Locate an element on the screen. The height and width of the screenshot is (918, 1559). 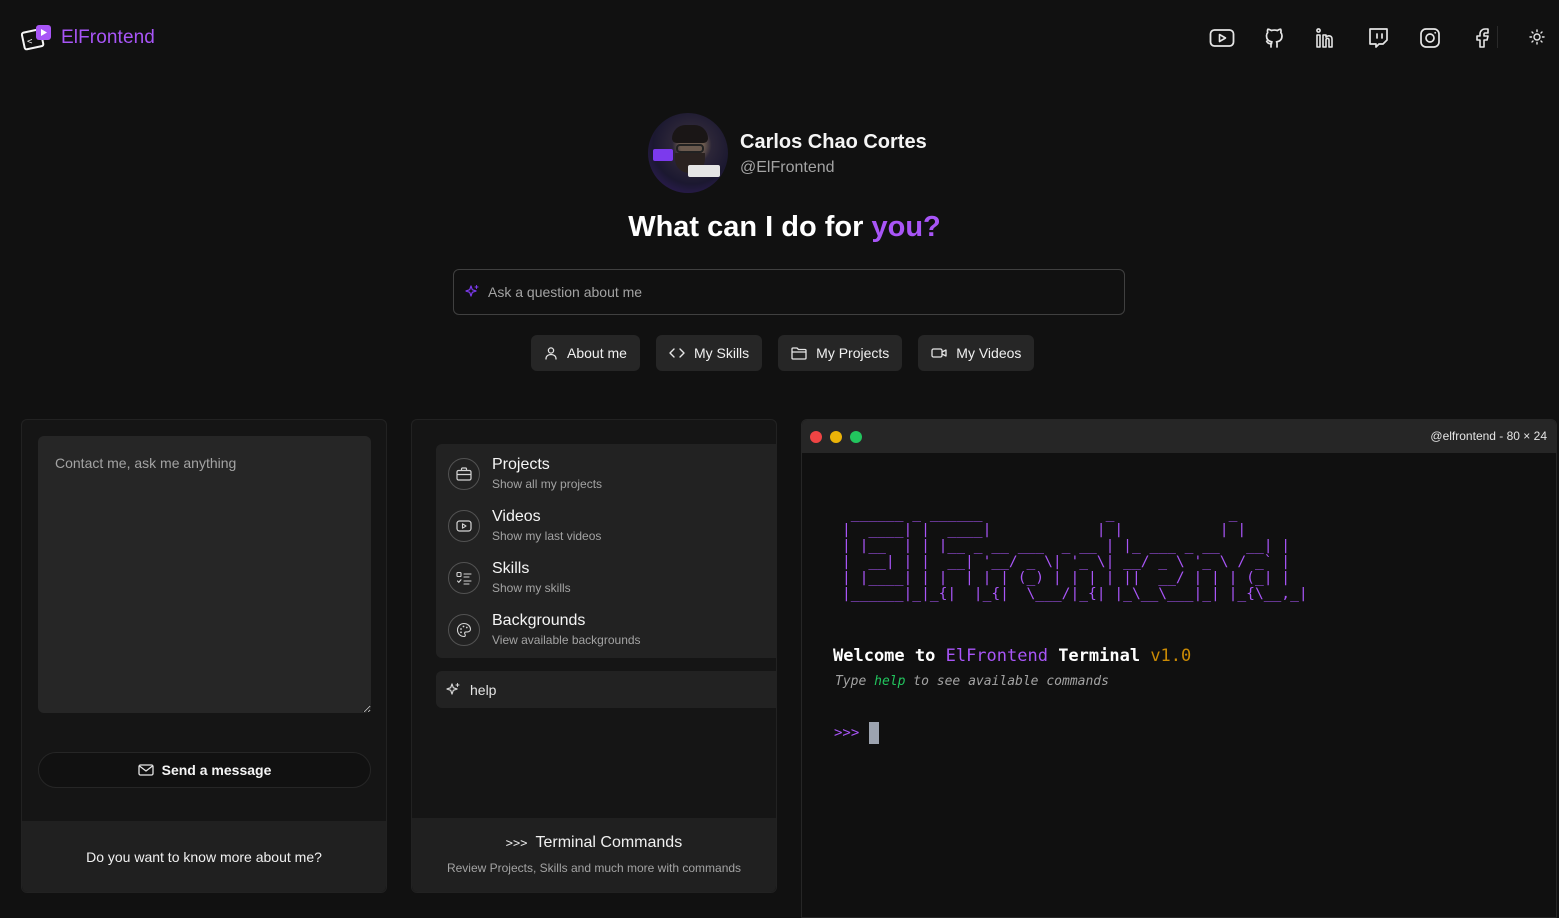
welcome-prefix: Welcome to is located at coordinates (889, 656).